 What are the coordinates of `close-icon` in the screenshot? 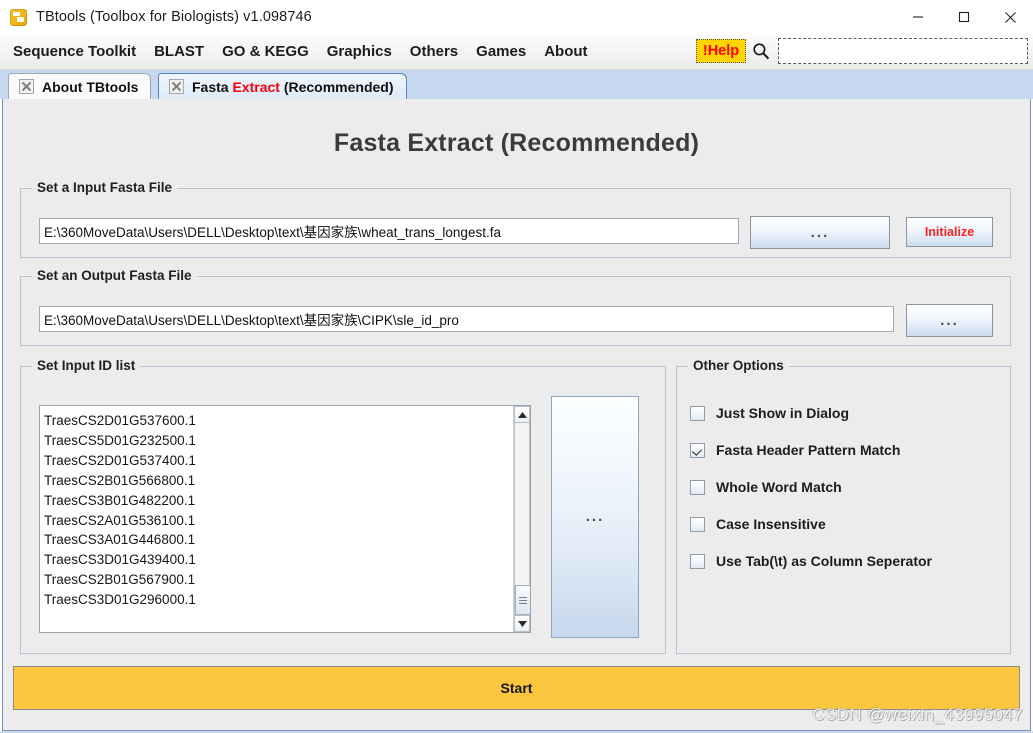 It's located at (1010, 17).